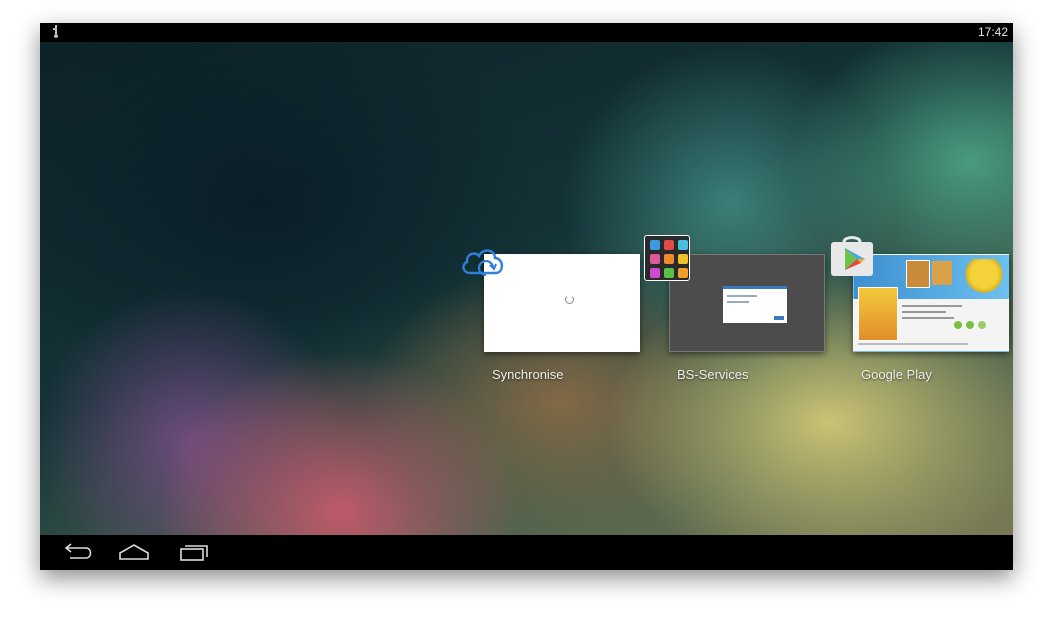  What do you see at coordinates (992, 32) in the screenshot?
I see `status-clock: 17:42` at bounding box center [992, 32].